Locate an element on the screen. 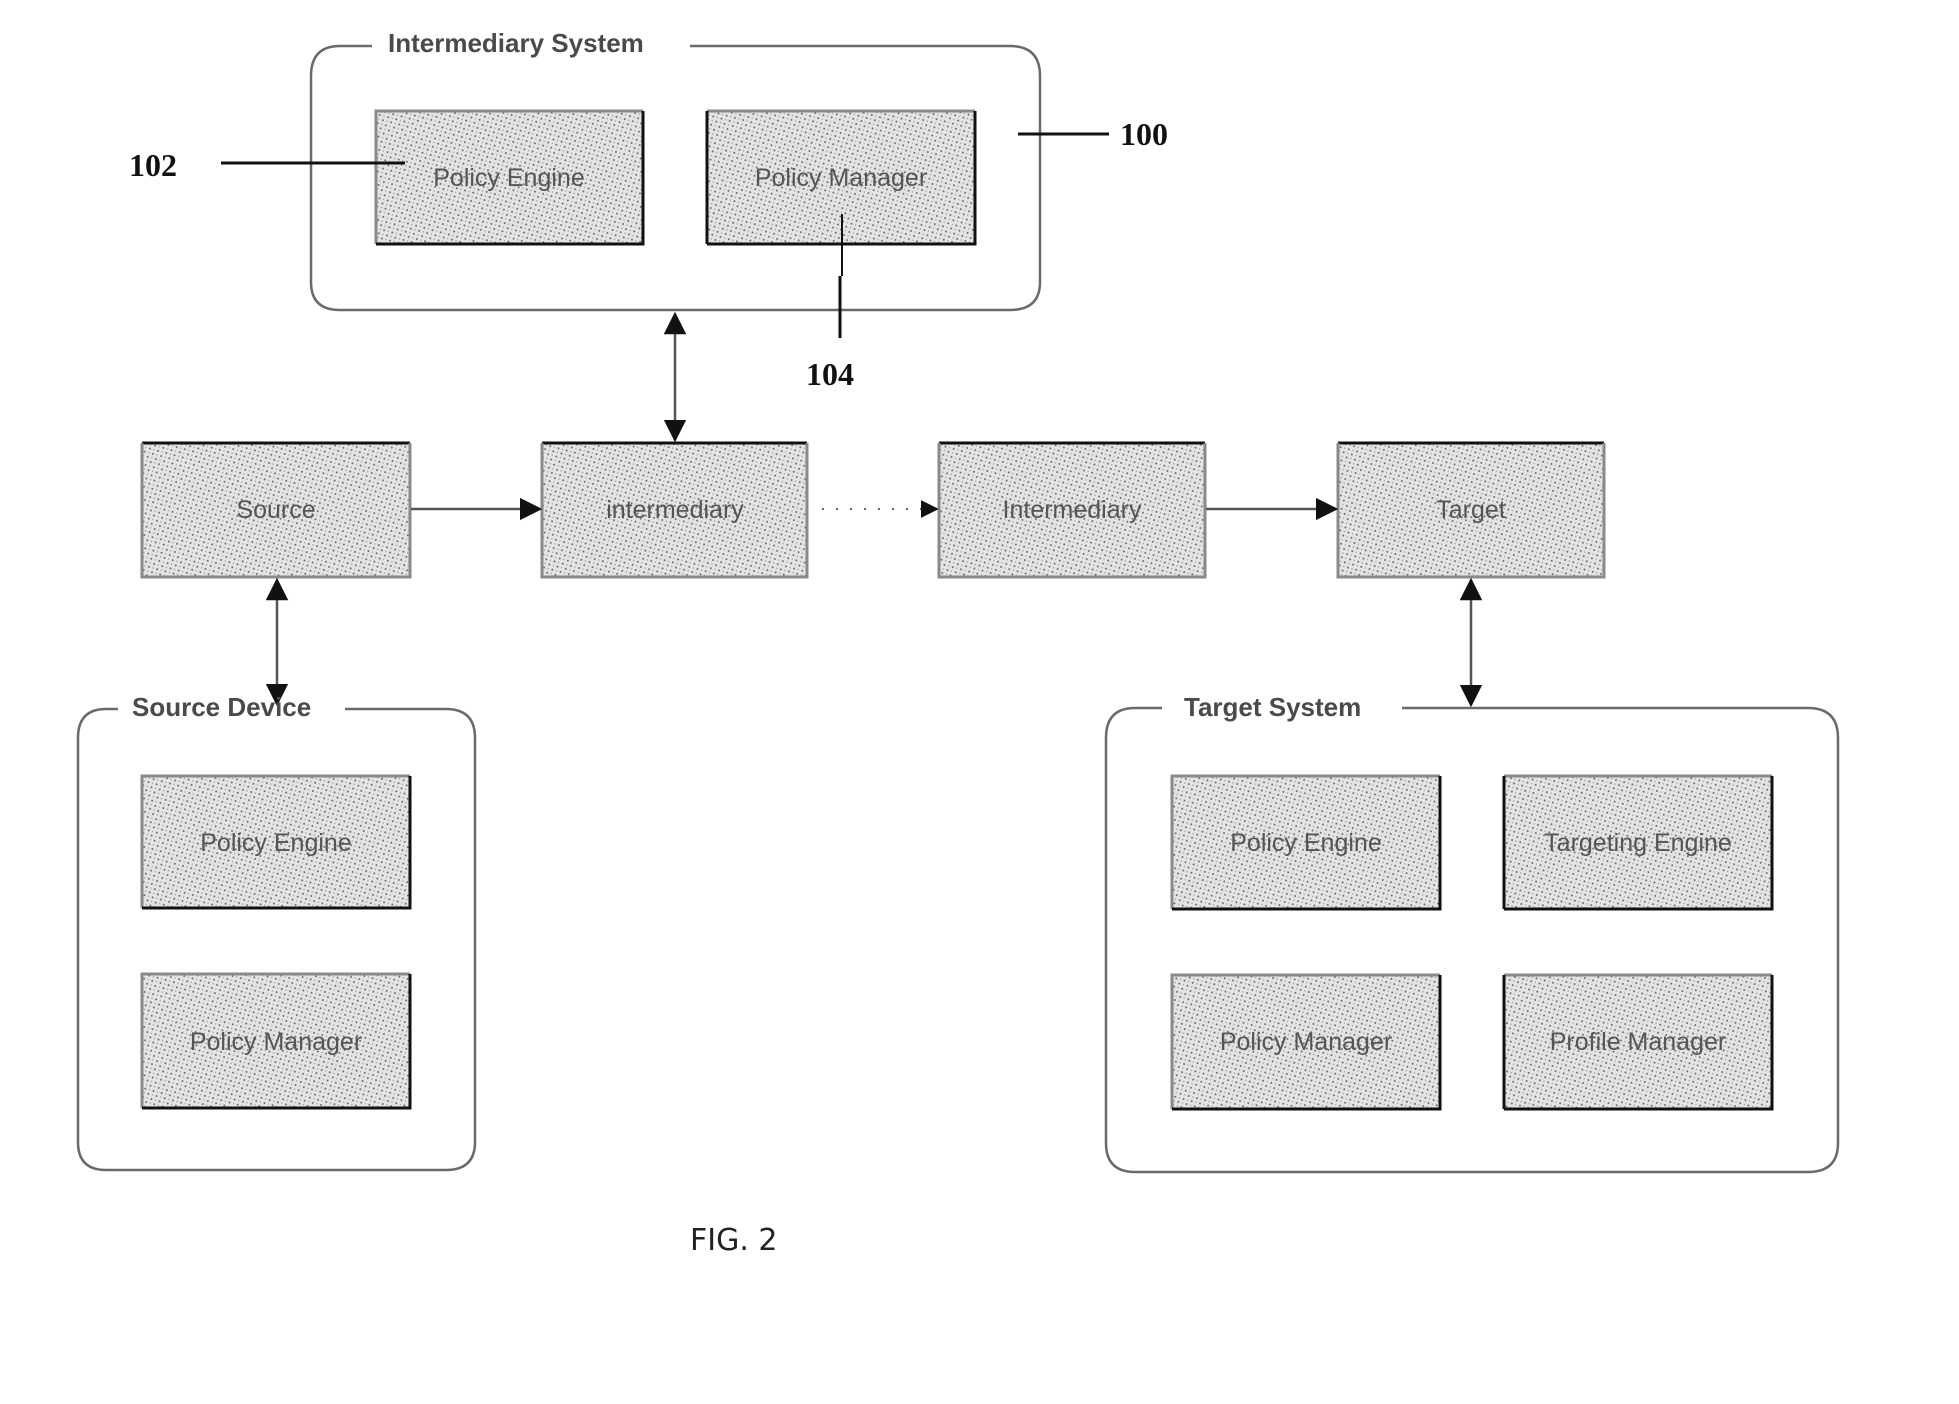 The height and width of the screenshot is (1404, 1959). target-targeting-engine-box: Targeting Engine is located at coordinates (1638, 842).